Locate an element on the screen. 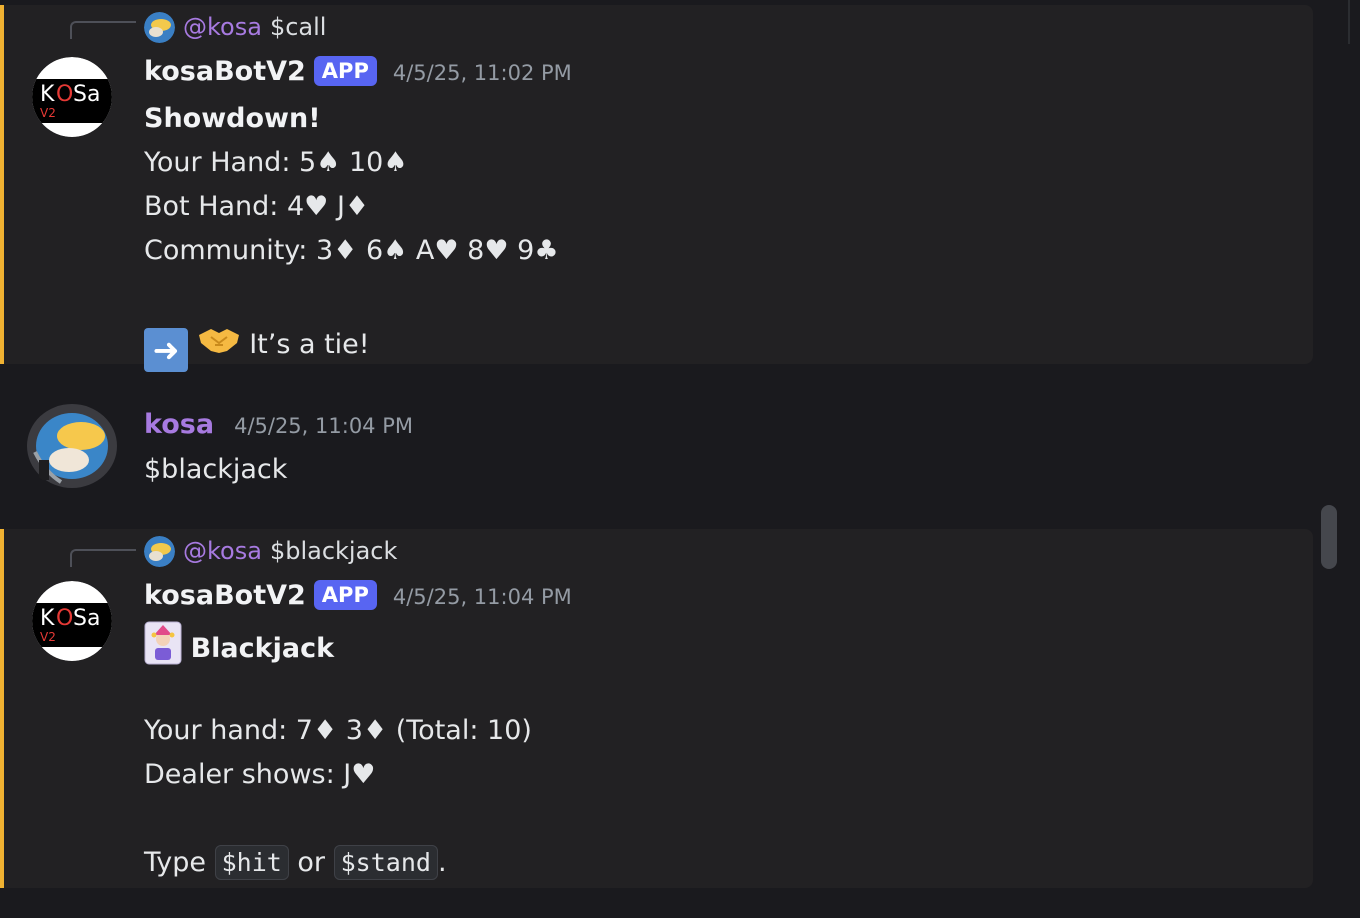 Image resolution: width=1360 pixels, height=918 pixels. your-hand-line: Your Hand: 5♠ 10♠ is located at coordinates (276, 162).